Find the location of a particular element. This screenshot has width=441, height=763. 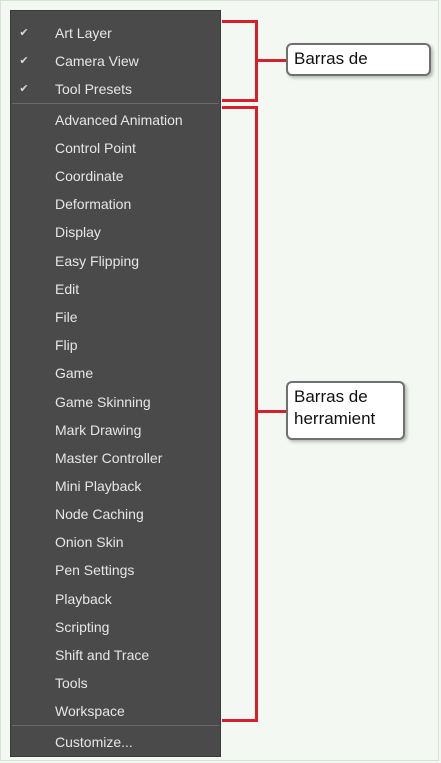

menu-item-shift-and-trace: Shift and Trace is located at coordinates (115, 655).